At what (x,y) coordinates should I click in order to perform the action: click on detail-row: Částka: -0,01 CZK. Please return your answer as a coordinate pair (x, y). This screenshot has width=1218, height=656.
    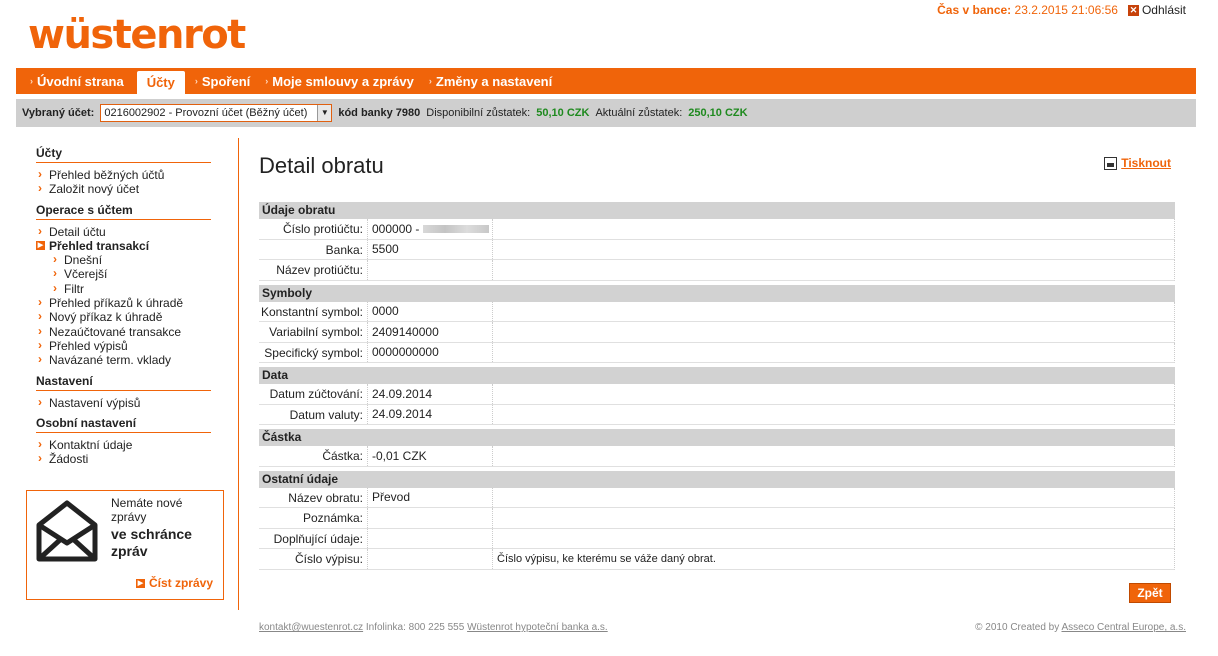
    Looking at the image, I should click on (717, 456).